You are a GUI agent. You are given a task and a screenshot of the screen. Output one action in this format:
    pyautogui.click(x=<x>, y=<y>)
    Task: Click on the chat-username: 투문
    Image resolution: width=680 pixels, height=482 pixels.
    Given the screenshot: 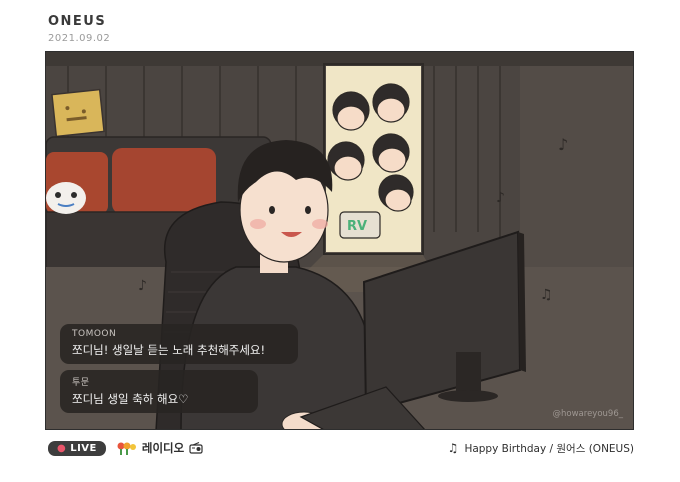 What is the action you would take?
    pyautogui.click(x=81, y=383)
    